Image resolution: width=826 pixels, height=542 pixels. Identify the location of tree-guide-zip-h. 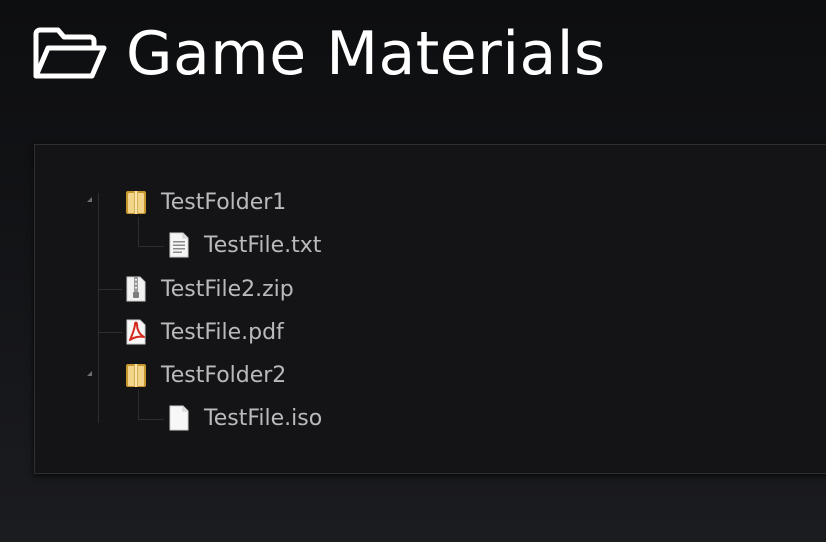
(110, 289).